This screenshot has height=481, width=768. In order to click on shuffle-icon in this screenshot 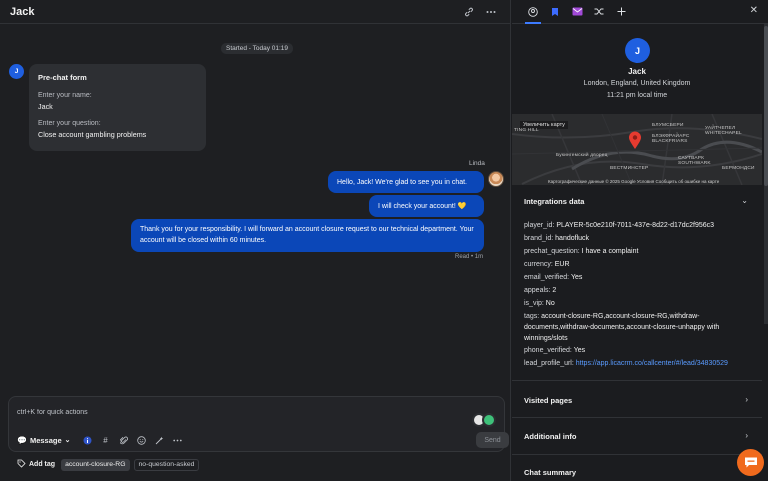, I will do `click(599, 11)`.